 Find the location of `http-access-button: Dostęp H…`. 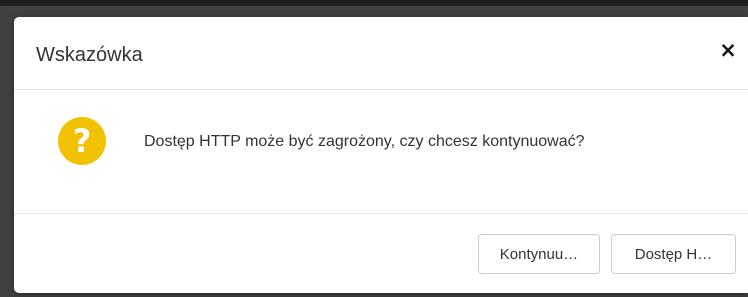

http-access-button: Dostęp H… is located at coordinates (673, 254).